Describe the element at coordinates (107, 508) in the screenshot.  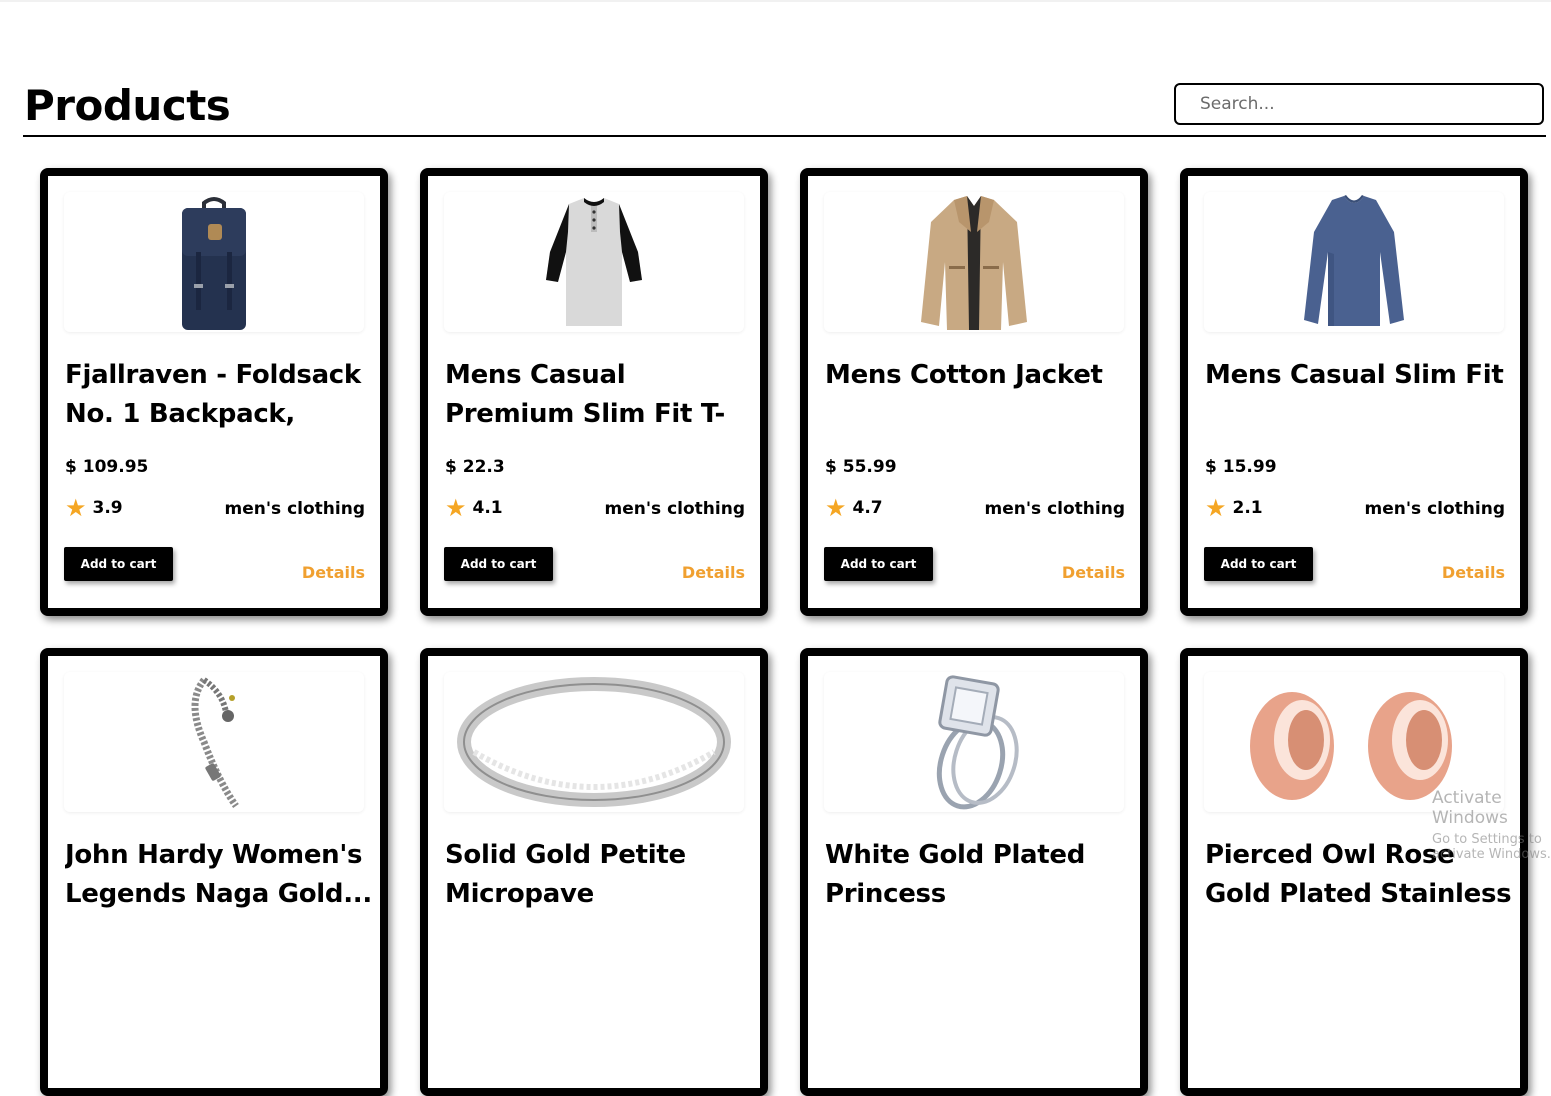
I see `rating-value: 3.9` at that location.